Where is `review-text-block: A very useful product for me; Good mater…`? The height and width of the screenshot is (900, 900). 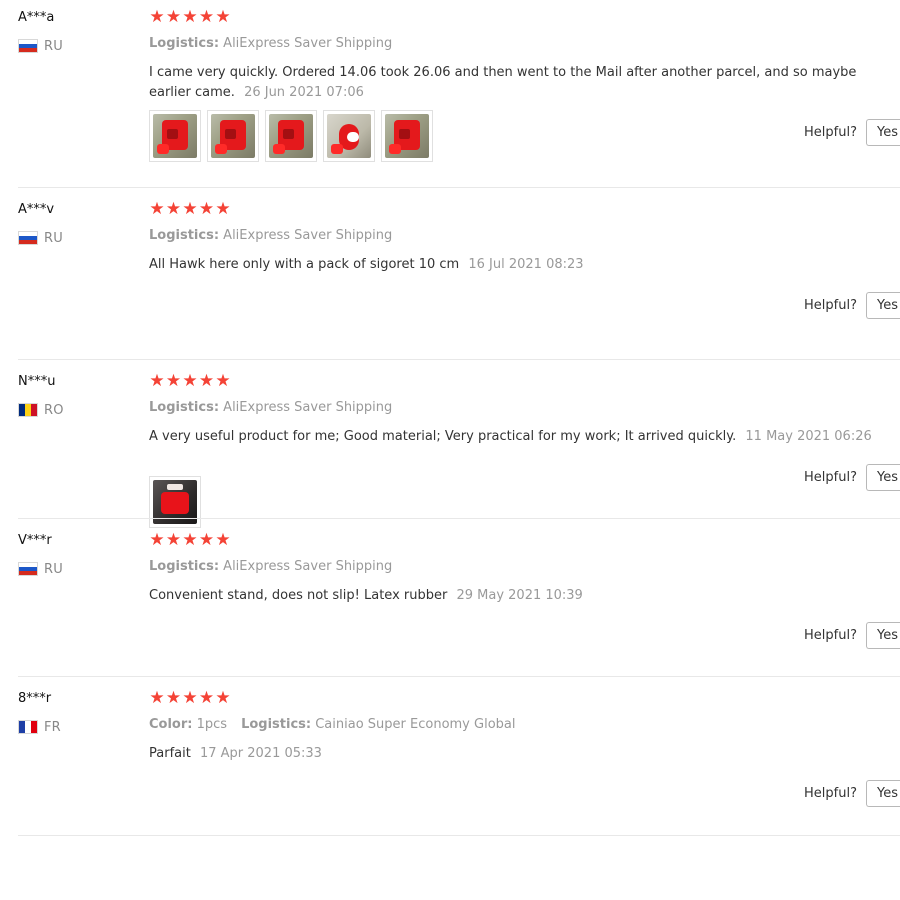 review-text-block: A very useful product for me; Good mater… is located at coordinates (519, 437).